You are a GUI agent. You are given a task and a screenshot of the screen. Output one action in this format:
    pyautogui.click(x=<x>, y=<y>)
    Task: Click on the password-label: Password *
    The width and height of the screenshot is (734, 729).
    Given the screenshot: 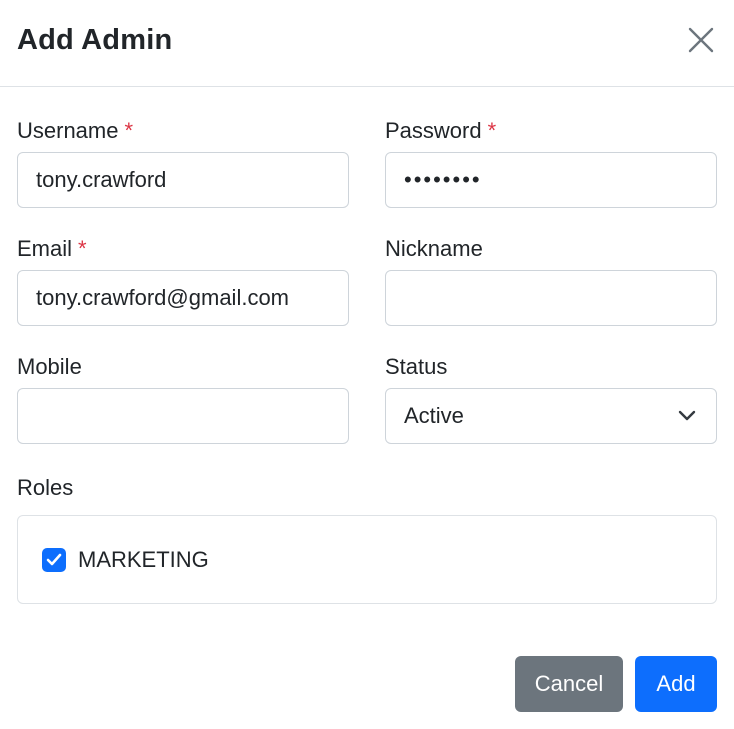 What is the action you would take?
    pyautogui.click(x=551, y=131)
    